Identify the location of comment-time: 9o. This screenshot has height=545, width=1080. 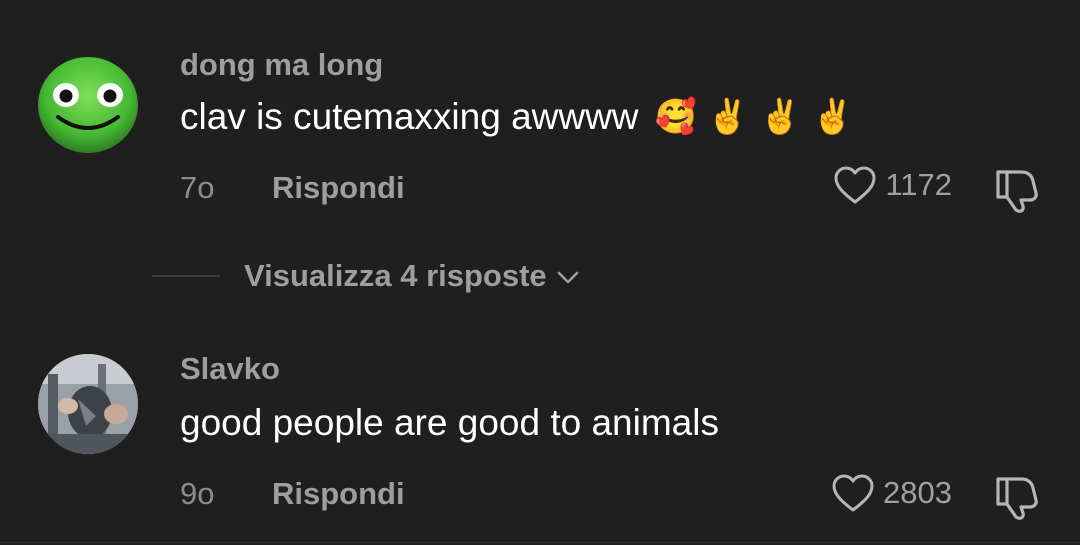
(197, 493).